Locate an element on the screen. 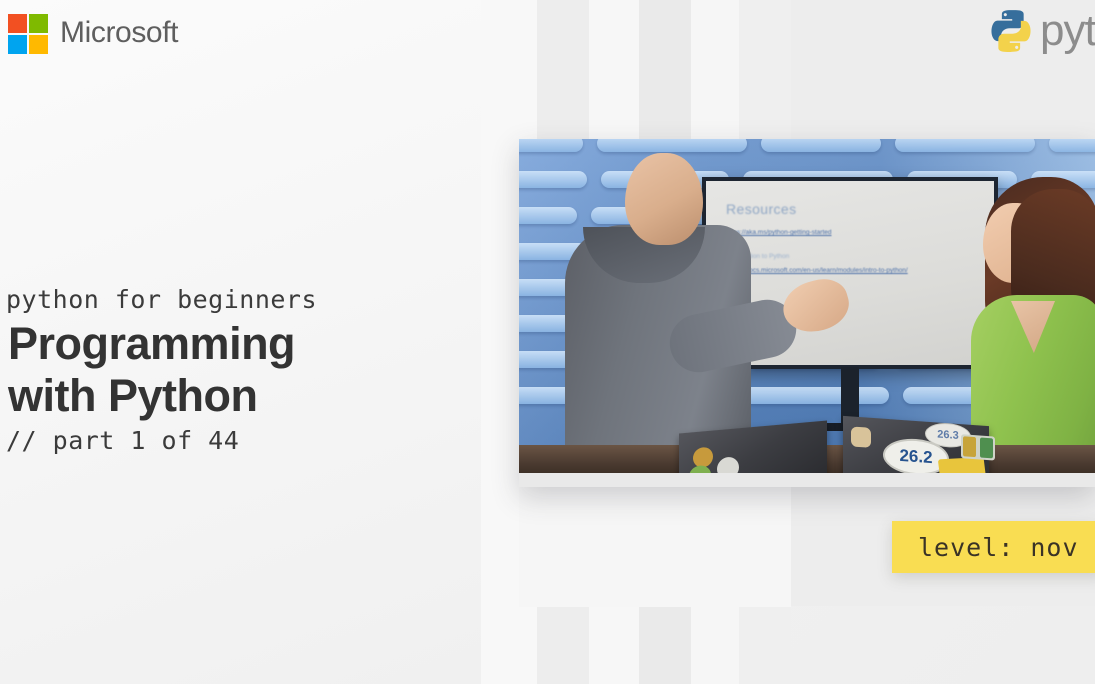  microsoft-logo-square-blue is located at coordinates (17, 44).